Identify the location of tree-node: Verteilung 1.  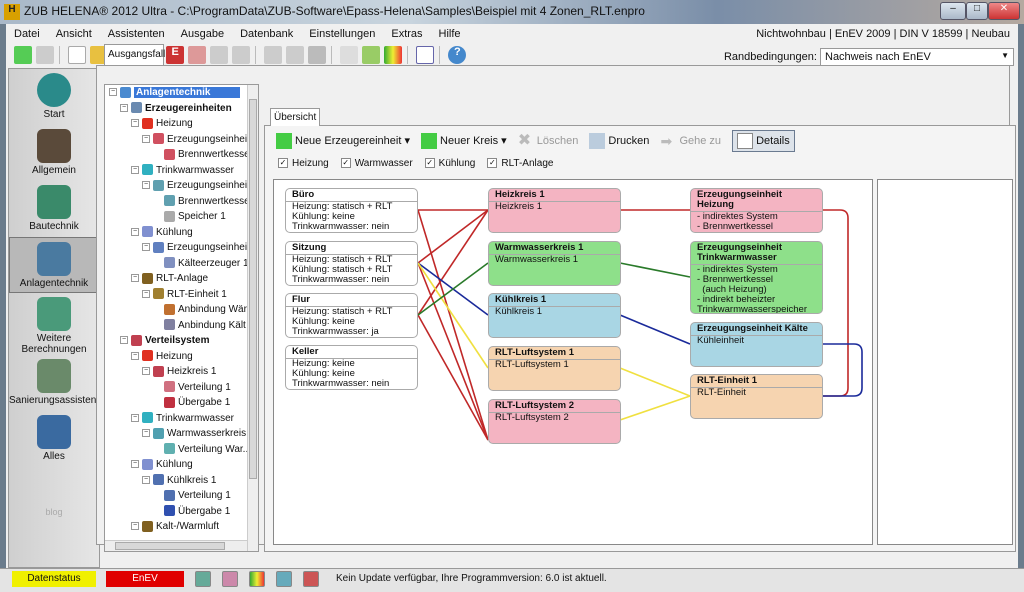
(181, 388).